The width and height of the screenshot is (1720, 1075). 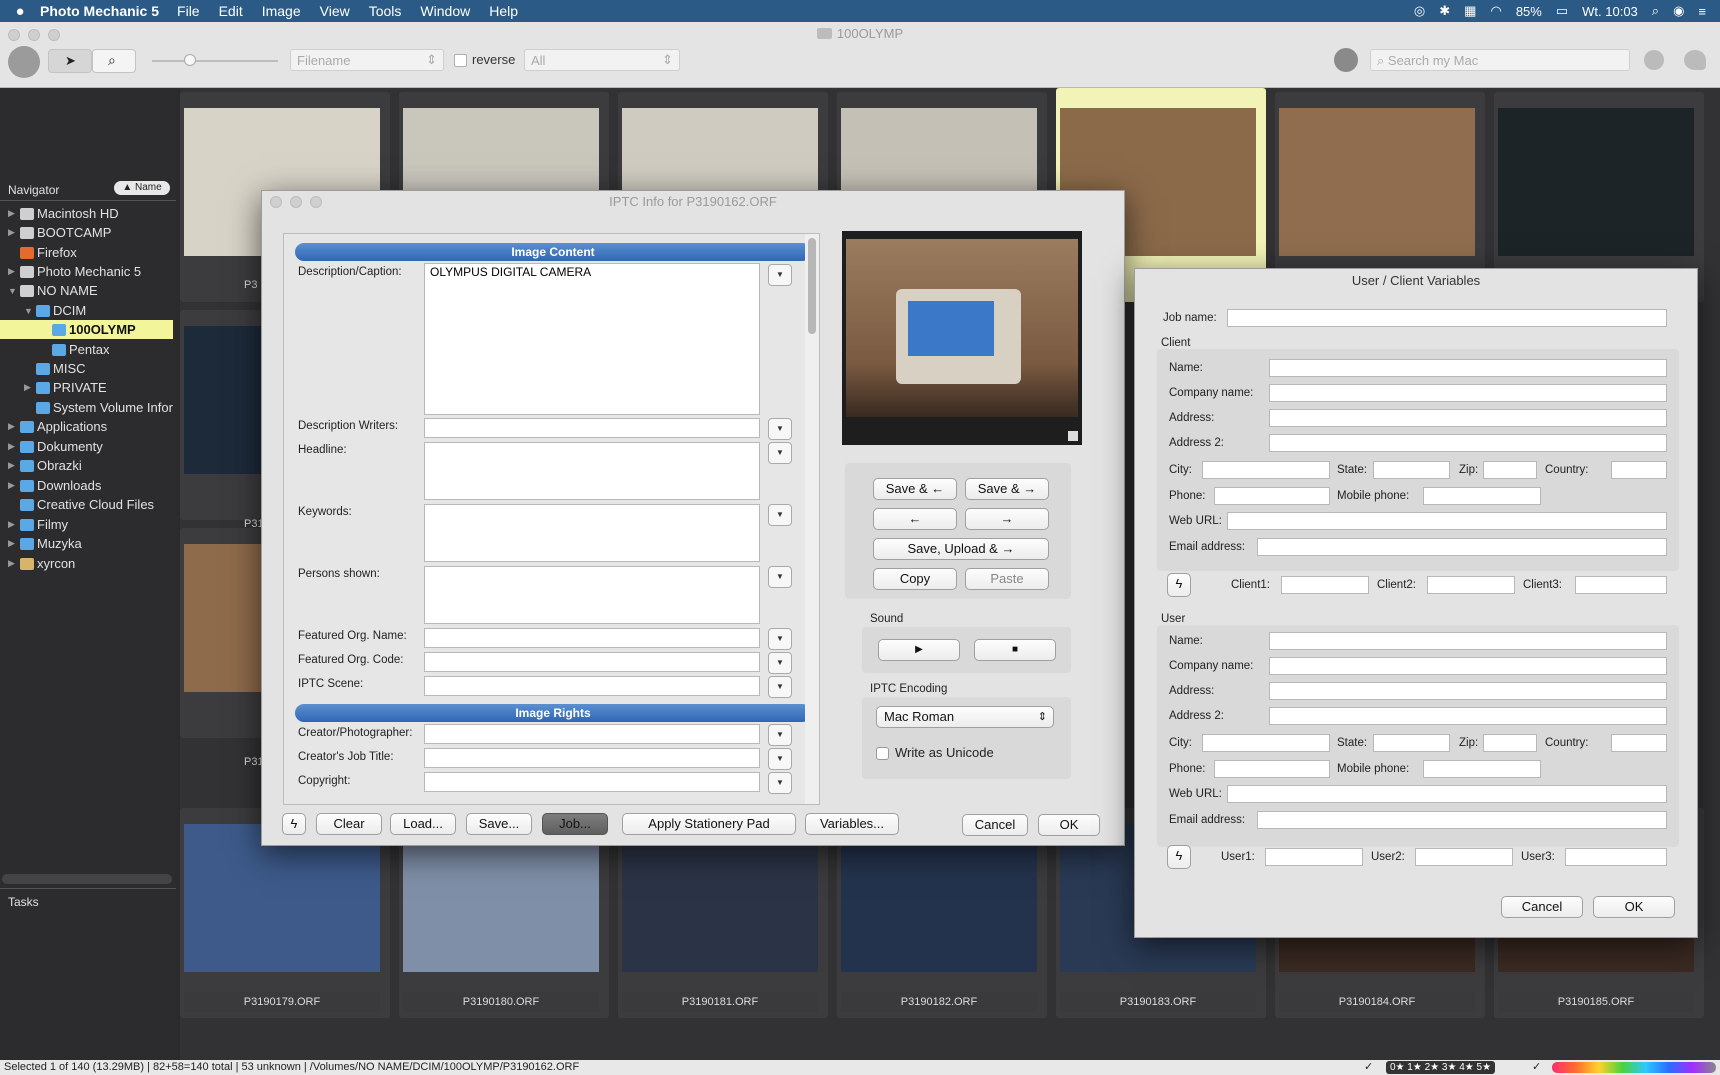 I want to click on scene-field, so click(x=592, y=686).